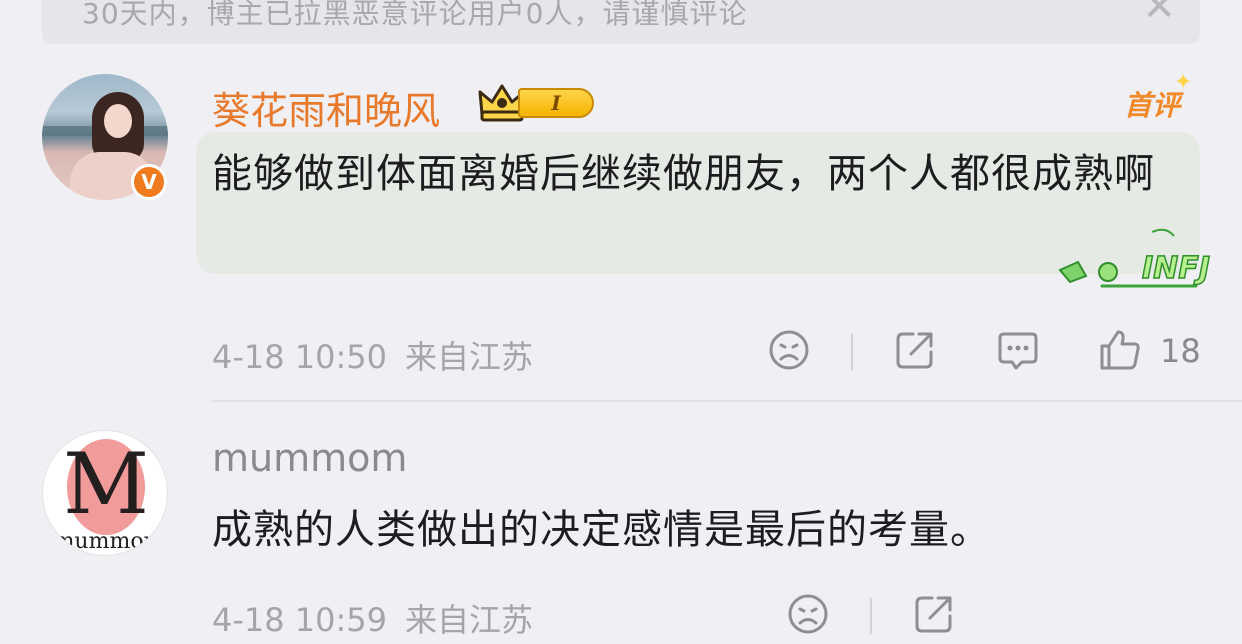  I want to click on notice-text: 30天内，博主已拉黑恶意评论用户0人，请谨慎评论, so click(415, 15).